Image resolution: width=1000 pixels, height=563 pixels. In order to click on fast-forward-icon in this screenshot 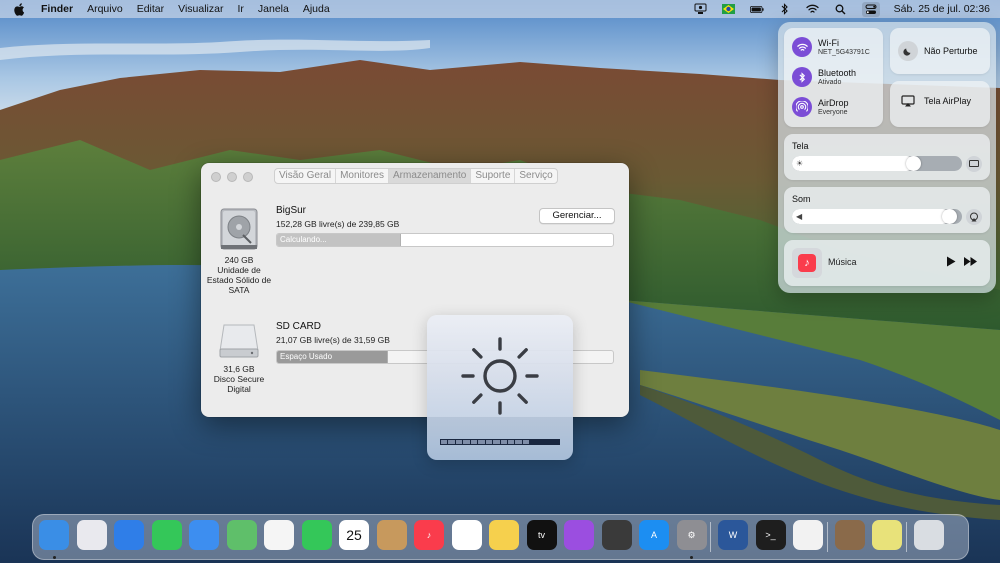, I will do `click(970, 263)`.